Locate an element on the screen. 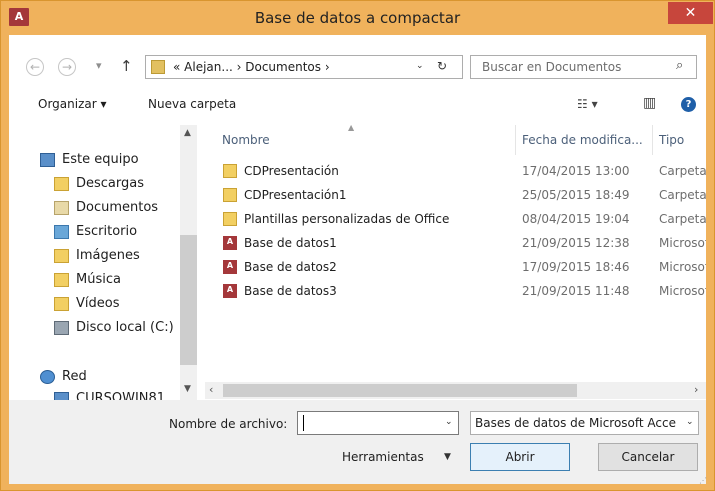  scroll-left-icon: ‹ is located at coordinates (211, 389).